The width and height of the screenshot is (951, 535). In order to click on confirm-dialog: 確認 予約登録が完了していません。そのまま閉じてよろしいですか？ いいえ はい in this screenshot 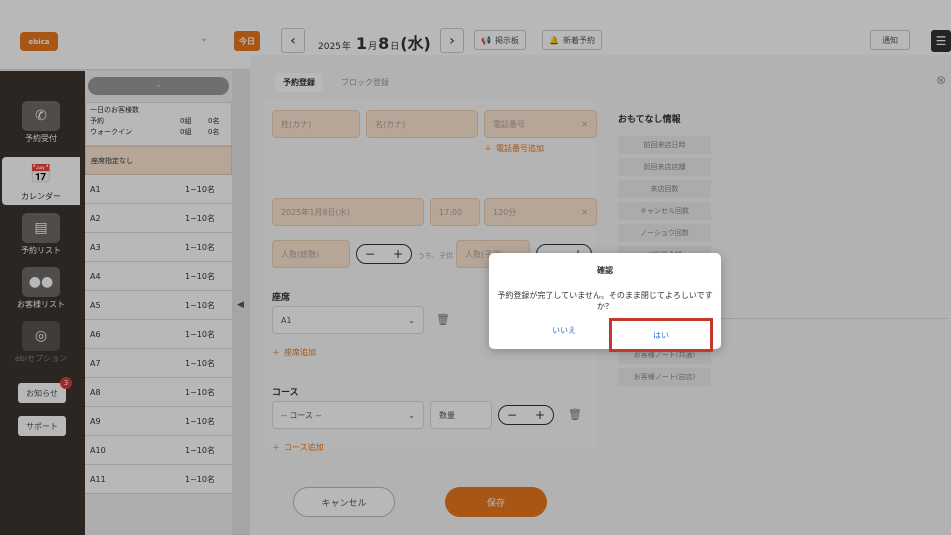, I will do `click(605, 302)`.